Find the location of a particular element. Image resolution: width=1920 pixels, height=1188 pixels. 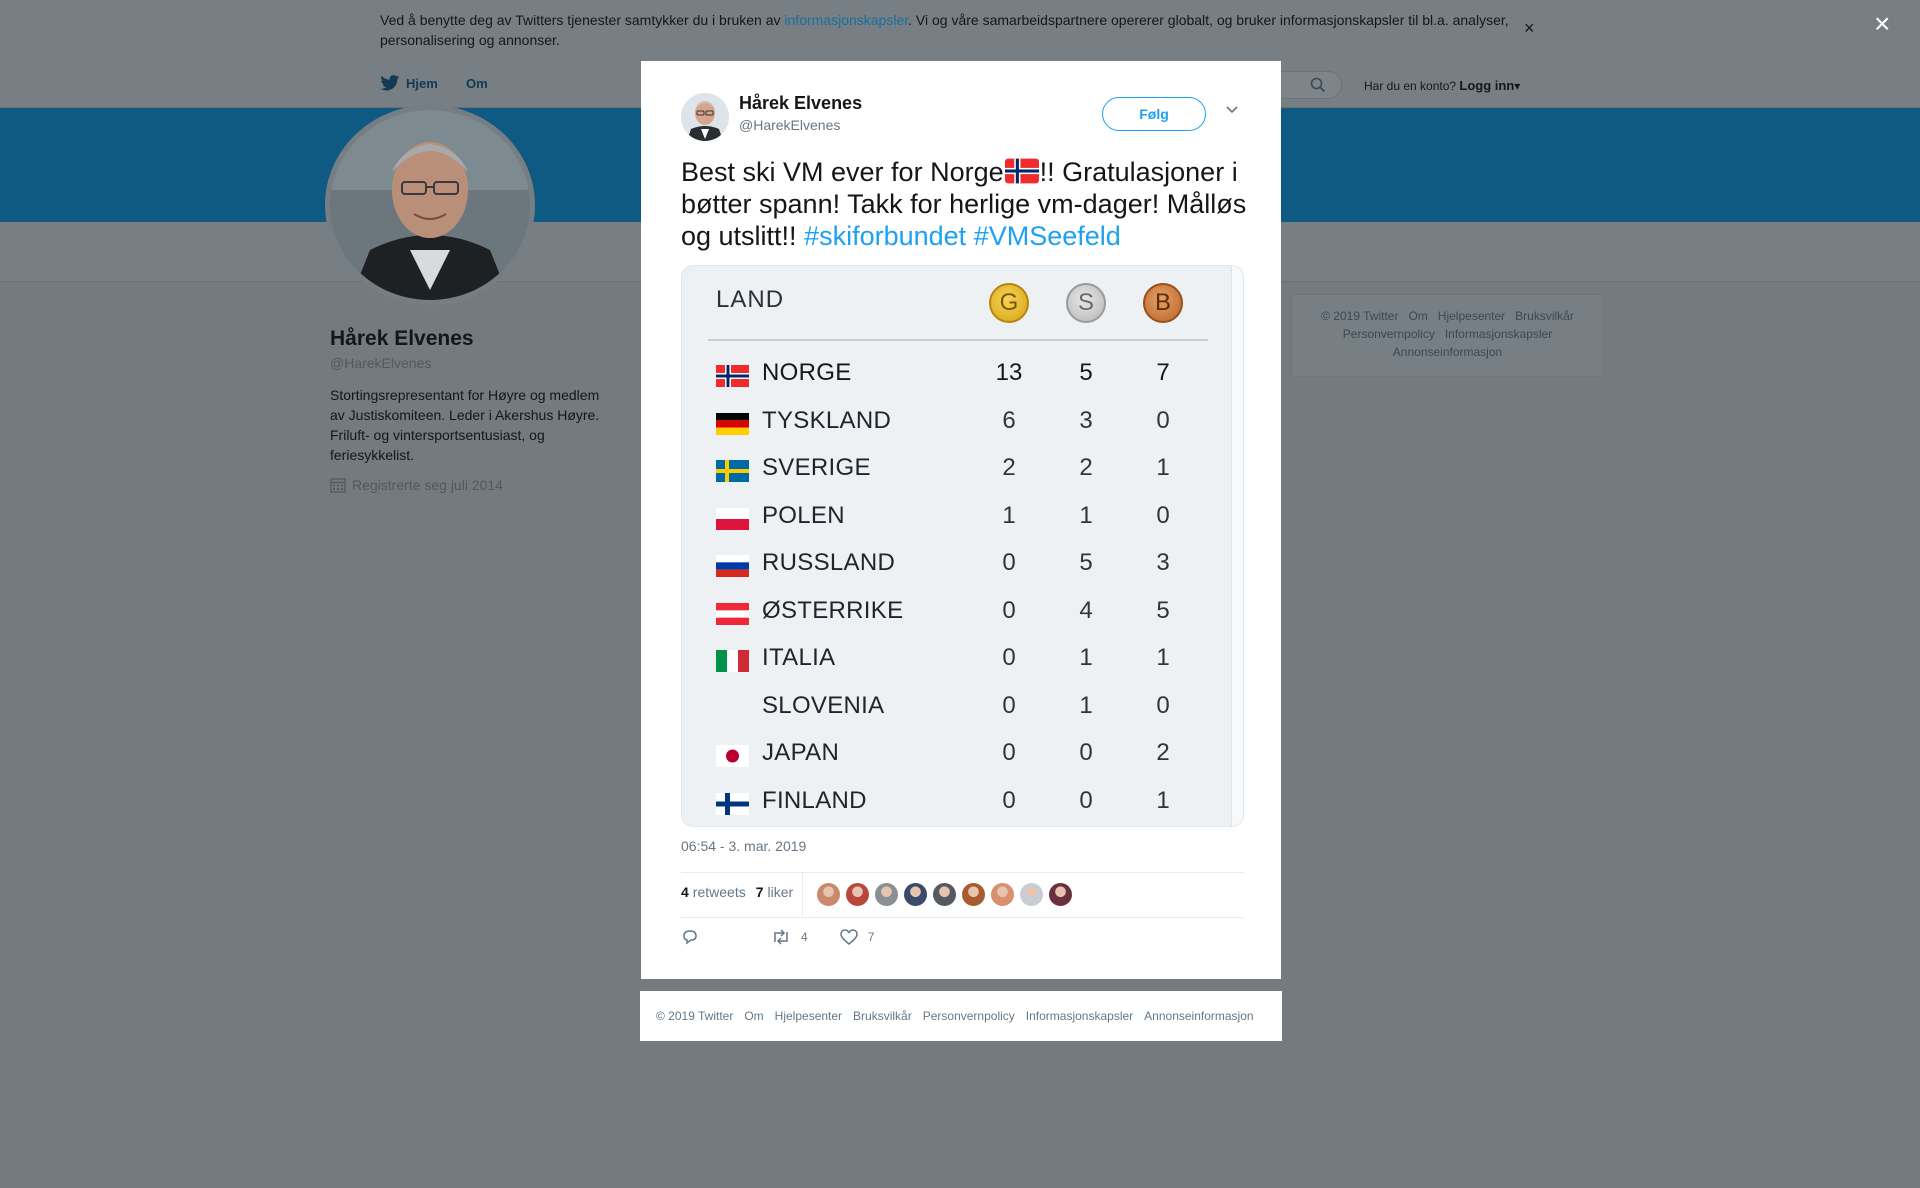

medal-table-row: RUSSLAND 0 5 3 is located at coordinates (956, 564).